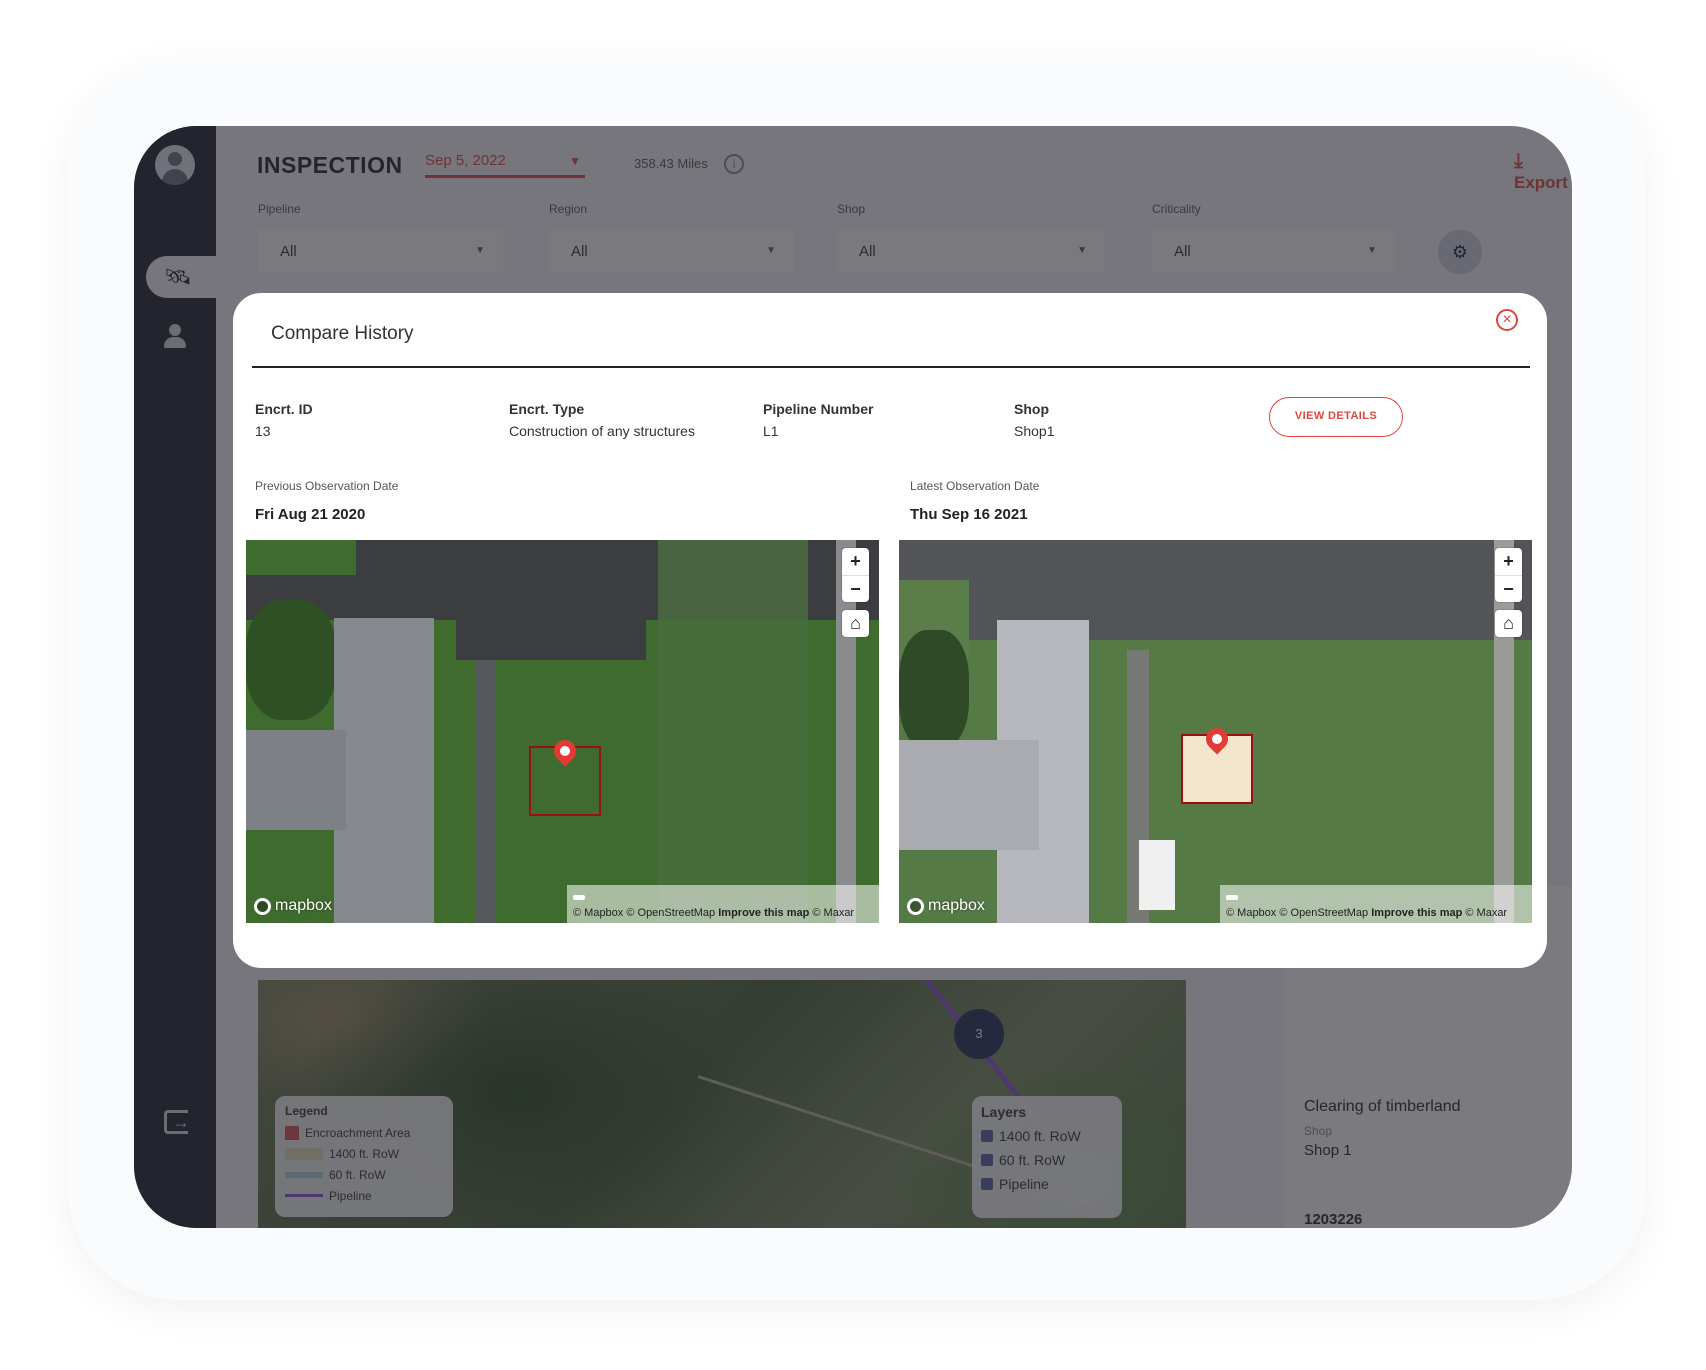  Describe the element at coordinates (310, 514) in the screenshot. I see `previous-observation-date: Fri Aug 21 2020` at that location.